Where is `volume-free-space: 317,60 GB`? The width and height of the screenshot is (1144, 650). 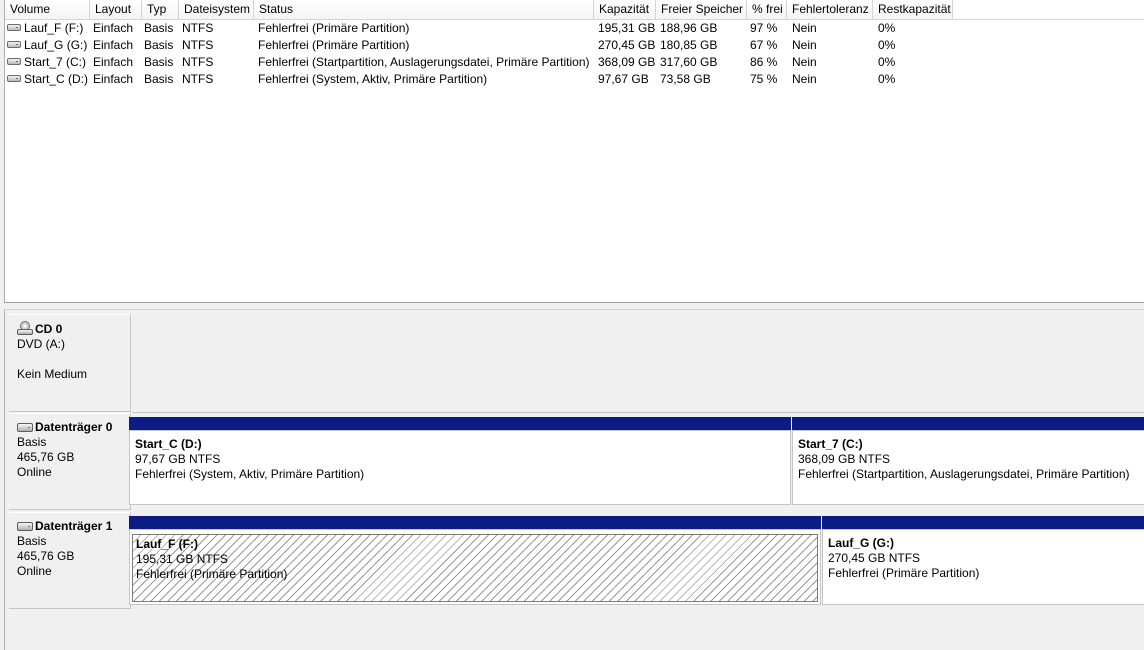
volume-free-space: 317,60 GB is located at coordinates (689, 62).